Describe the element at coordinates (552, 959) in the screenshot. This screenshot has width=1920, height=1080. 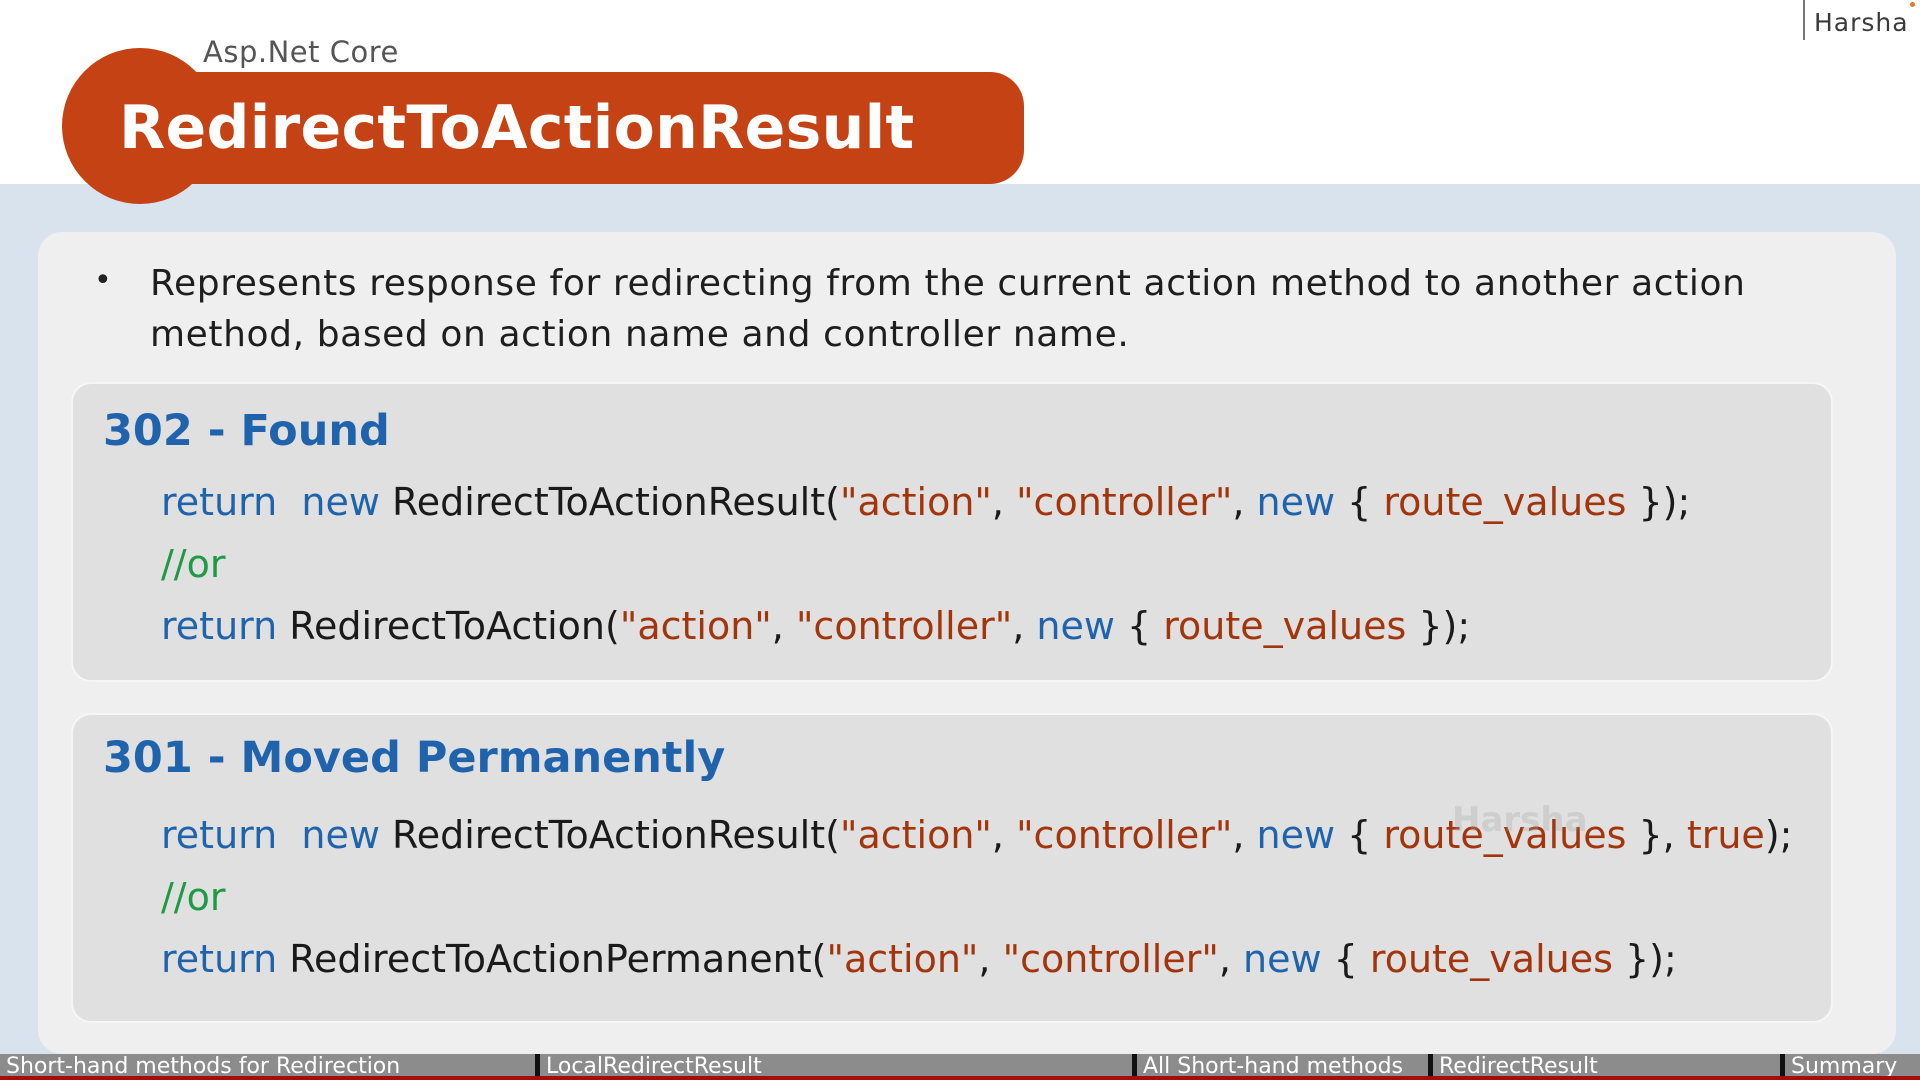
I see `code-method: RedirectToActionPermanent(` at that location.